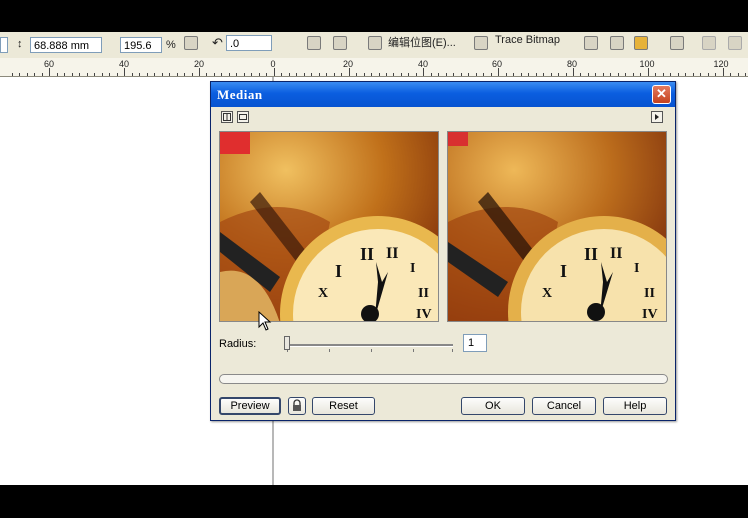 The width and height of the screenshot is (748, 518). I want to click on lock-icon, so click(297, 406).